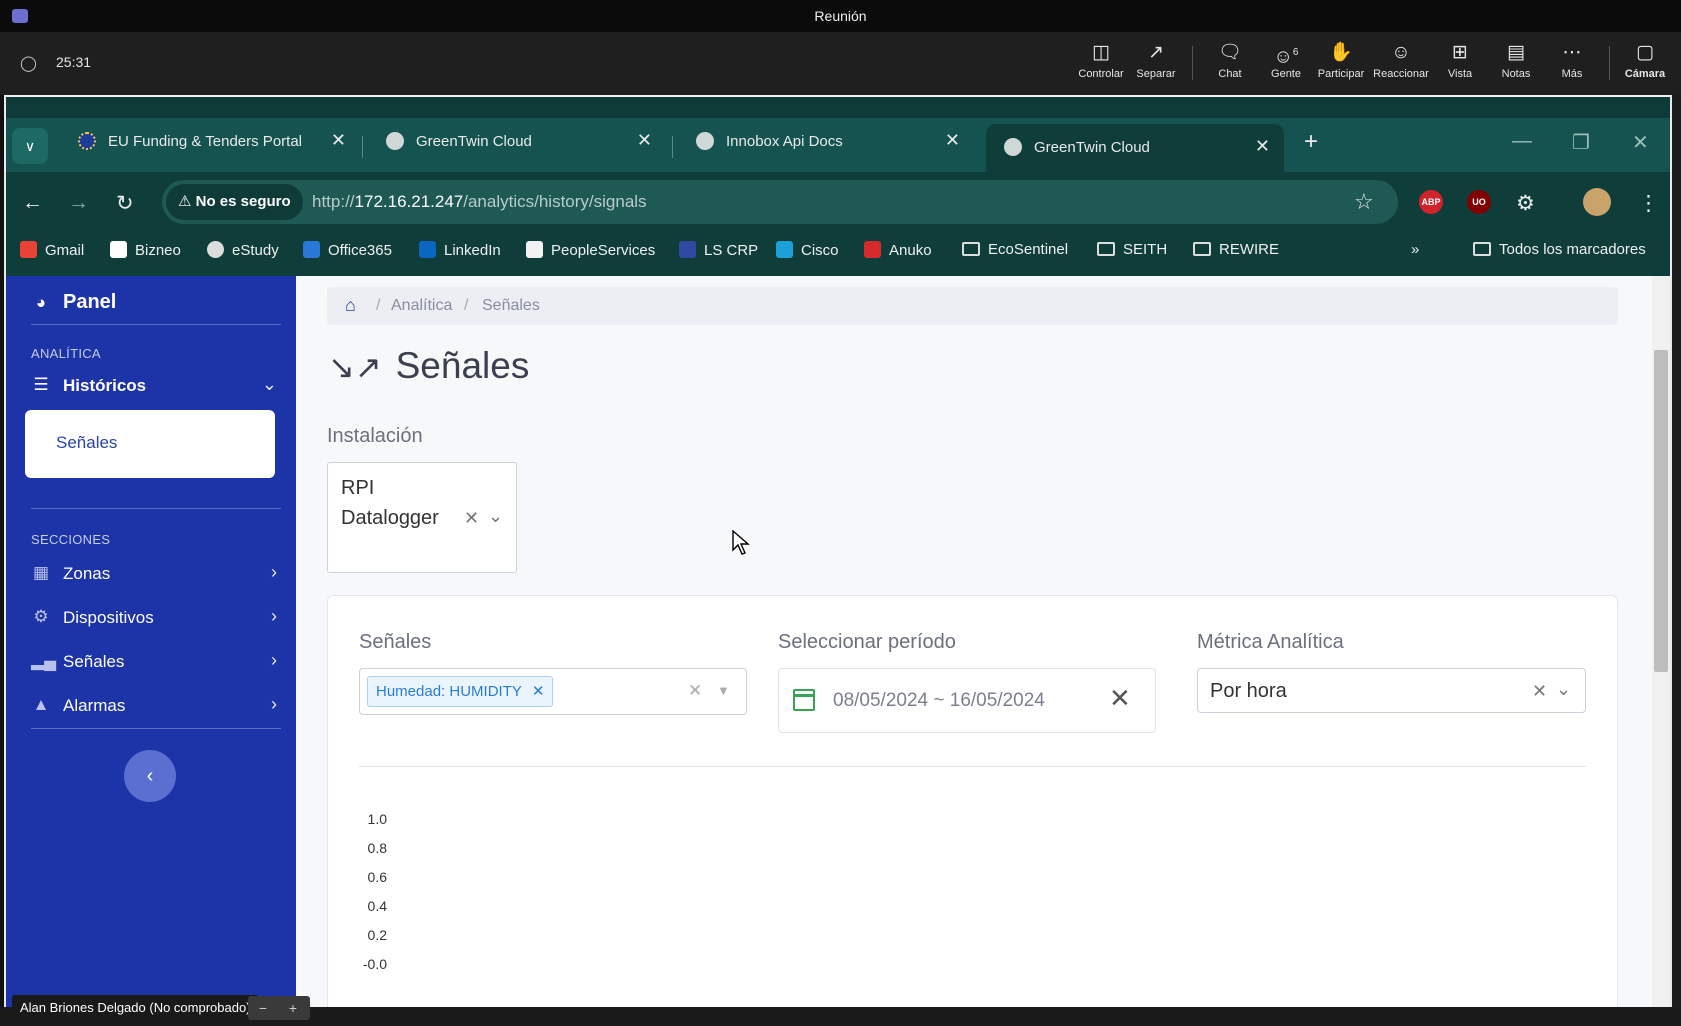 This screenshot has width=1681, height=1026. Describe the element at coordinates (210, 142) in the screenshot. I see `tab-eu-funding: EU Funding & Tenders Portal ✕` at that location.